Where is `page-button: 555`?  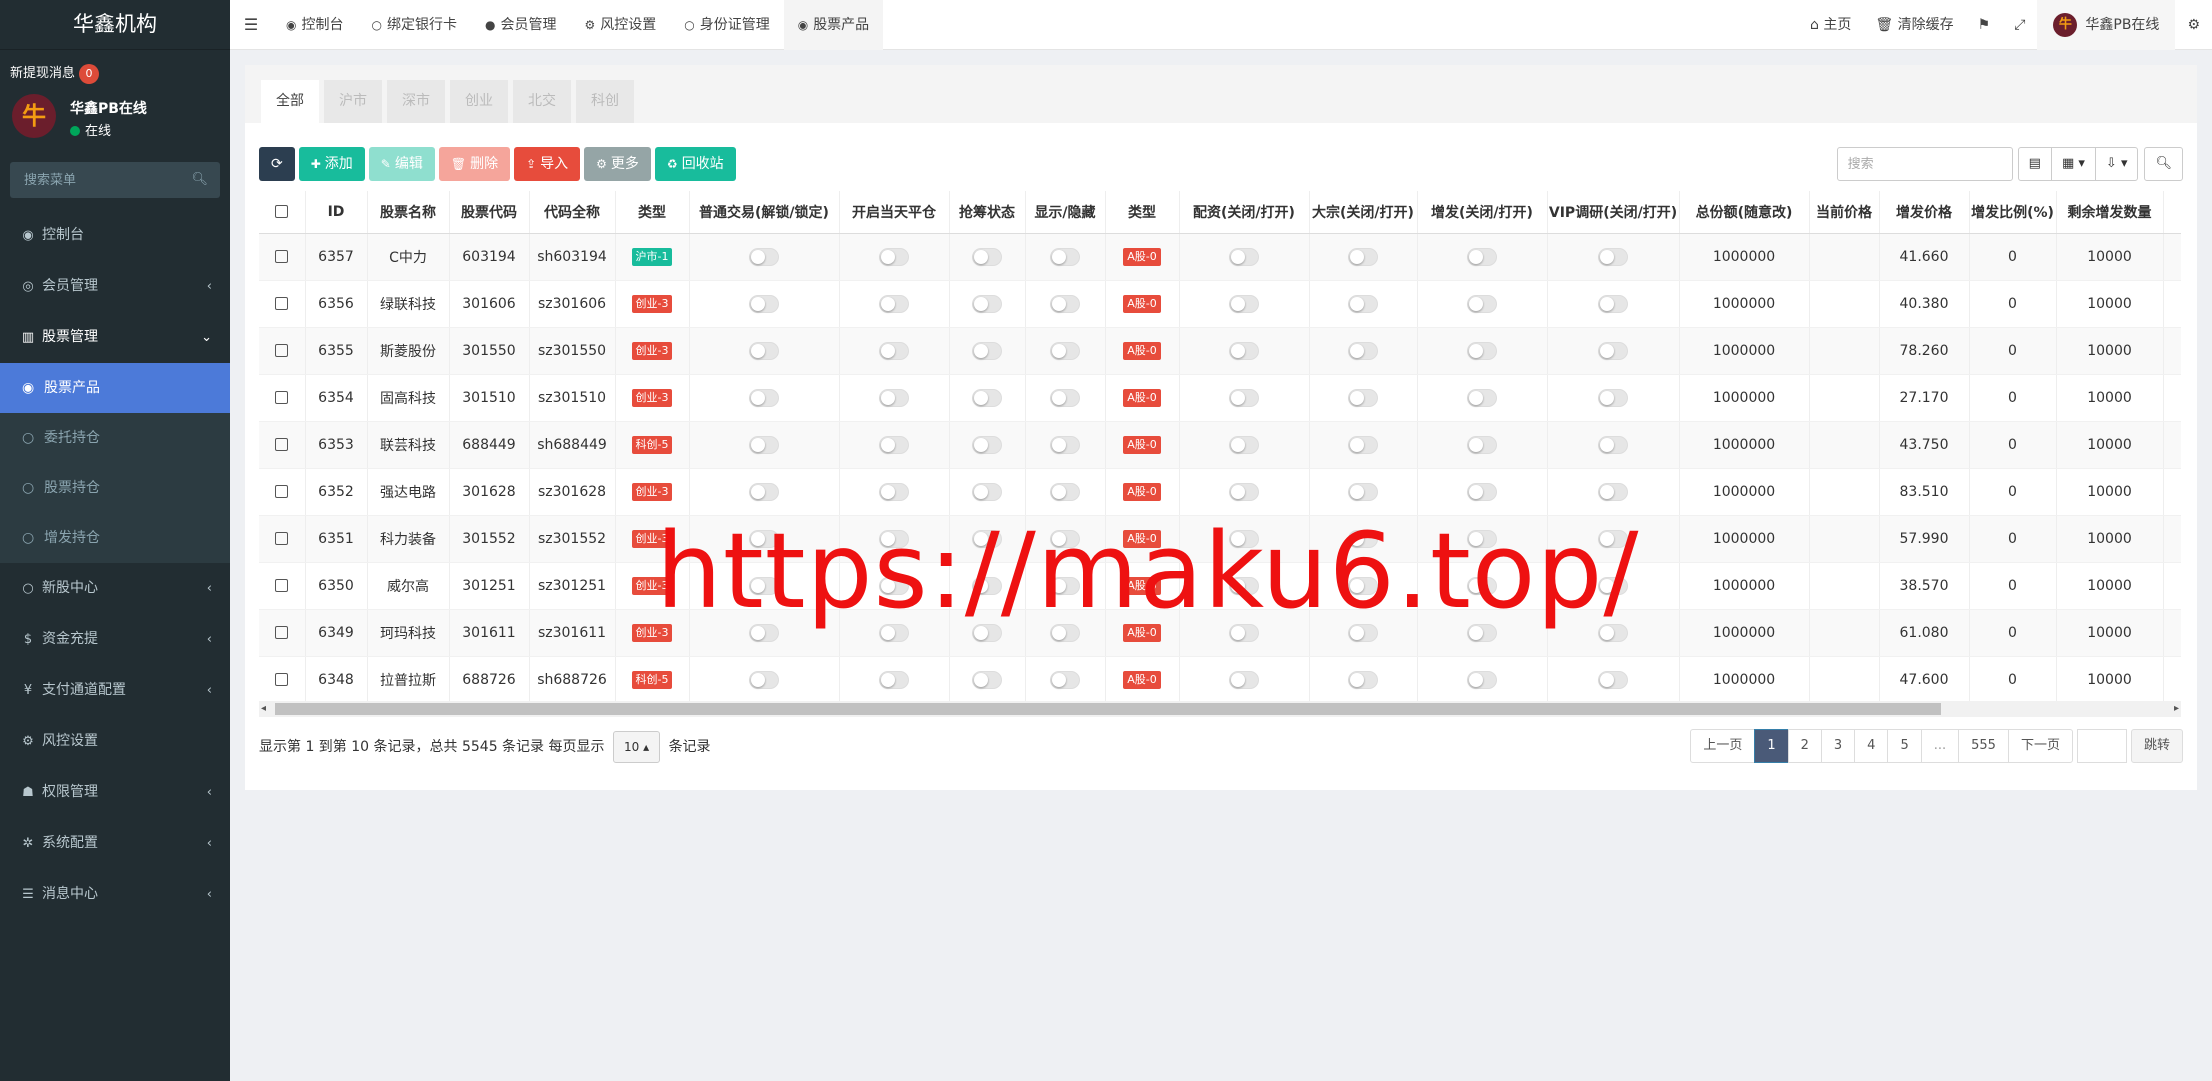 page-button: 555 is located at coordinates (1983, 746).